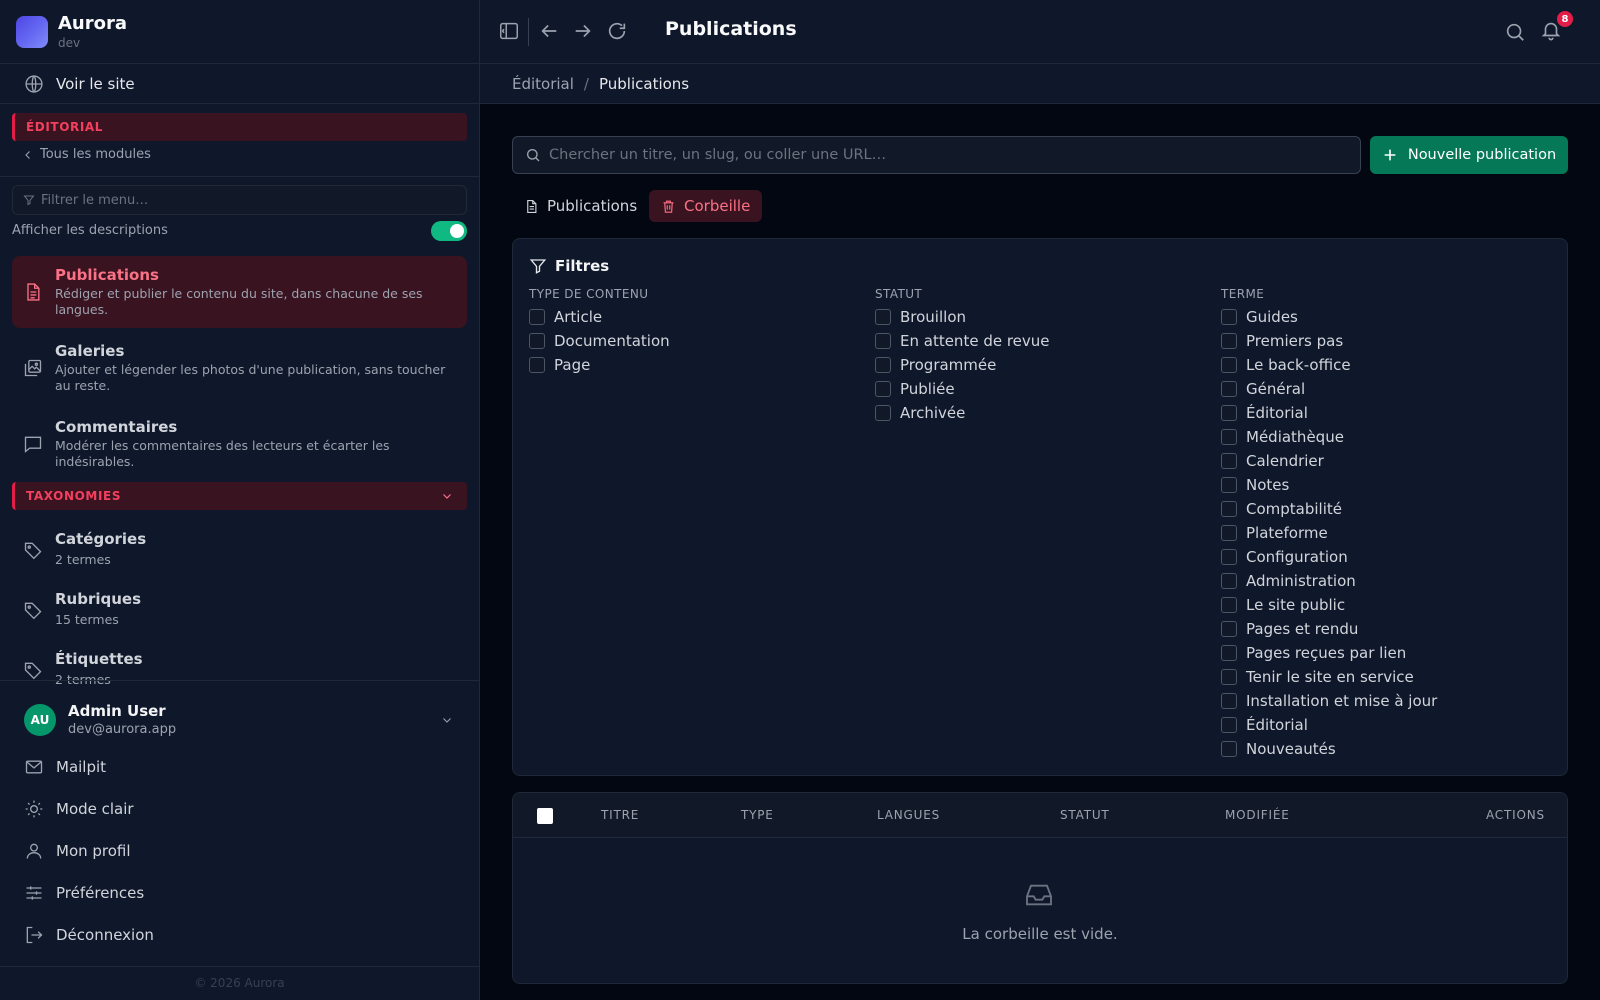  I want to click on app-logo, so click(32, 32).